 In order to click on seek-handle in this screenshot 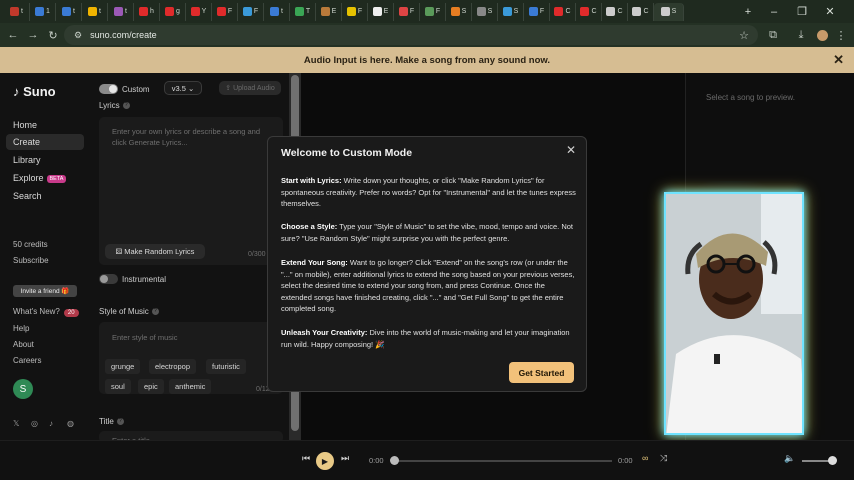, I will do `click(394, 460)`.